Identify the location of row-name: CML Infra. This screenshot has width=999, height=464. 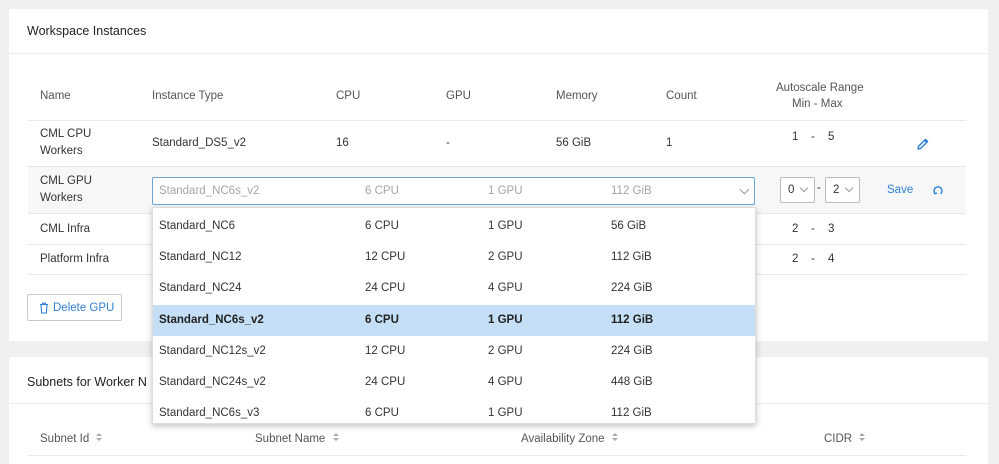
(65, 229).